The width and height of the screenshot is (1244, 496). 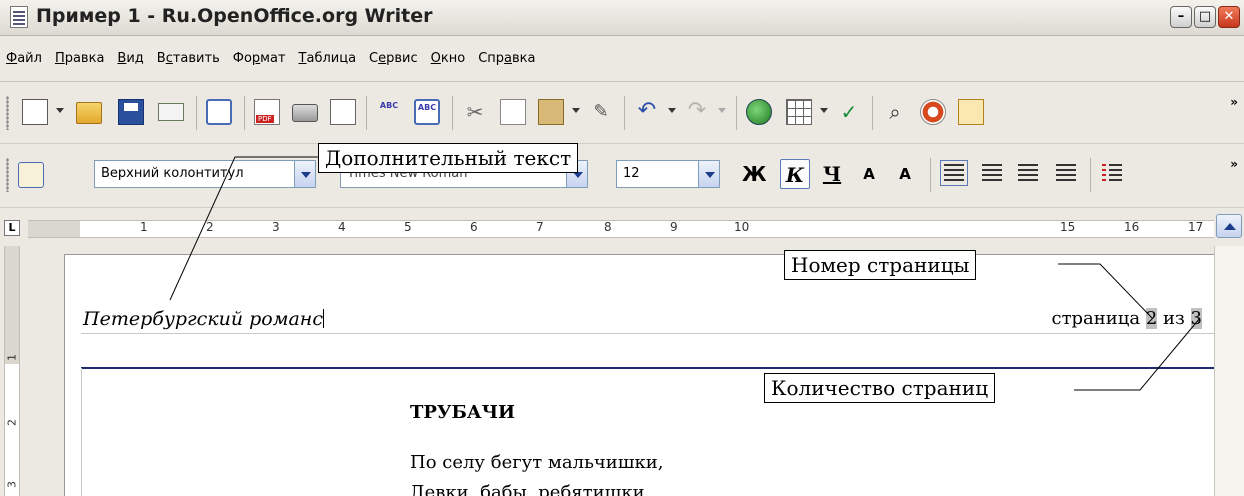 I want to click on minimize-icon: –, so click(x=1181, y=16).